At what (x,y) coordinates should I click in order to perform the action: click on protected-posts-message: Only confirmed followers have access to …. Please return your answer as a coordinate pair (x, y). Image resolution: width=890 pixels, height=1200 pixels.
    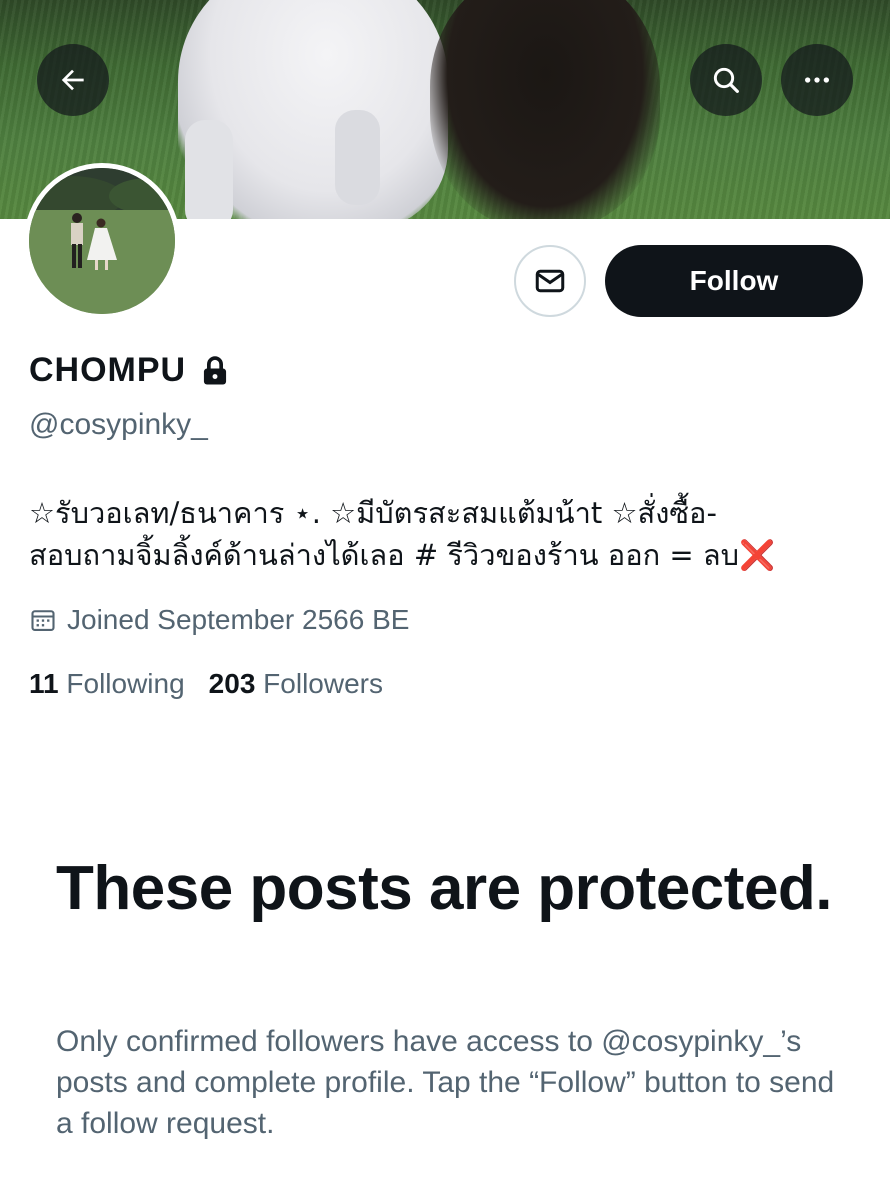
    Looking at the image, I should click on (445, 1082).